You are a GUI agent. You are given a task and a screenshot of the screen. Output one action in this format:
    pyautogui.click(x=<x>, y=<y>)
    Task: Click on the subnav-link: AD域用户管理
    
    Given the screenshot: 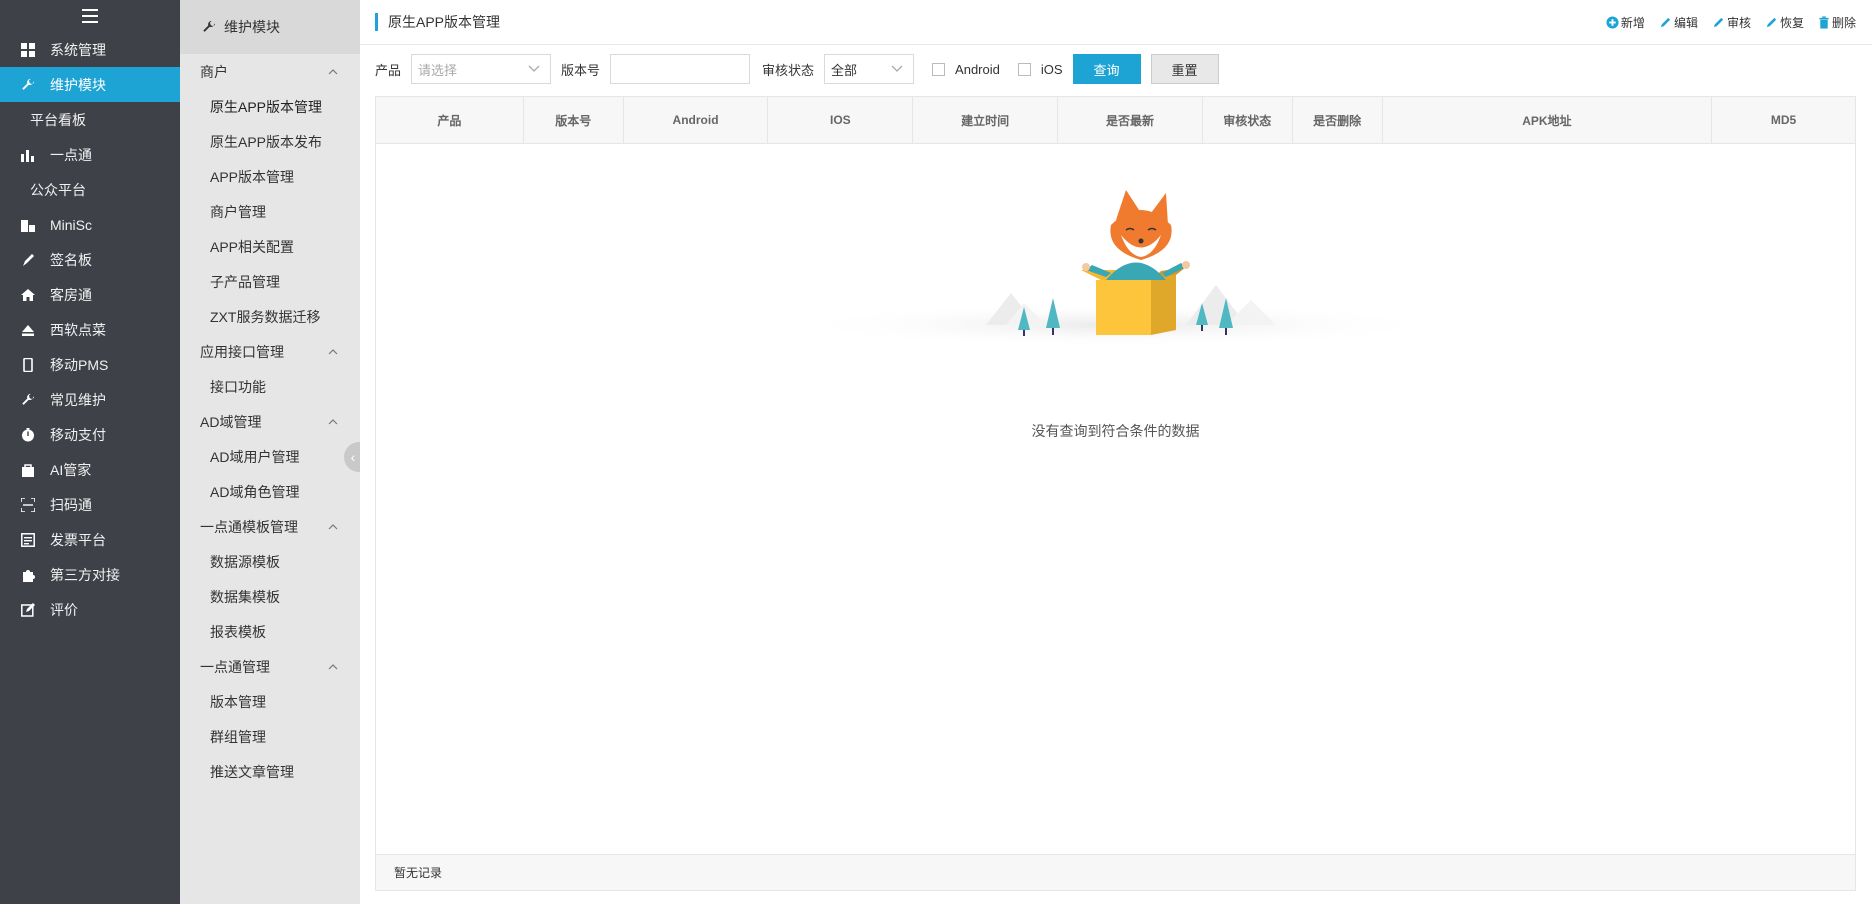 What is the action you would take?
    pyautogui.click(x=270, y=456)
    